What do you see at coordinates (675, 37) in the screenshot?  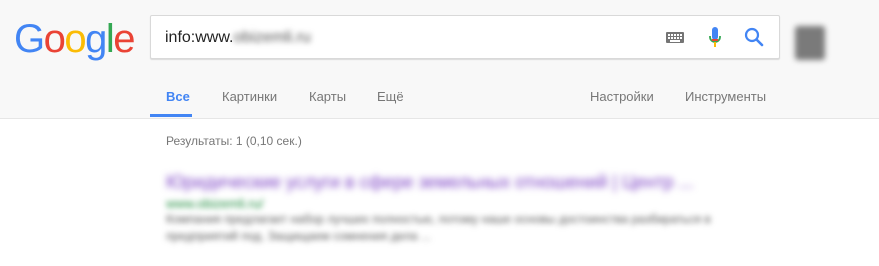 I see `keyboard-icon` at bounding box center [675, 37].